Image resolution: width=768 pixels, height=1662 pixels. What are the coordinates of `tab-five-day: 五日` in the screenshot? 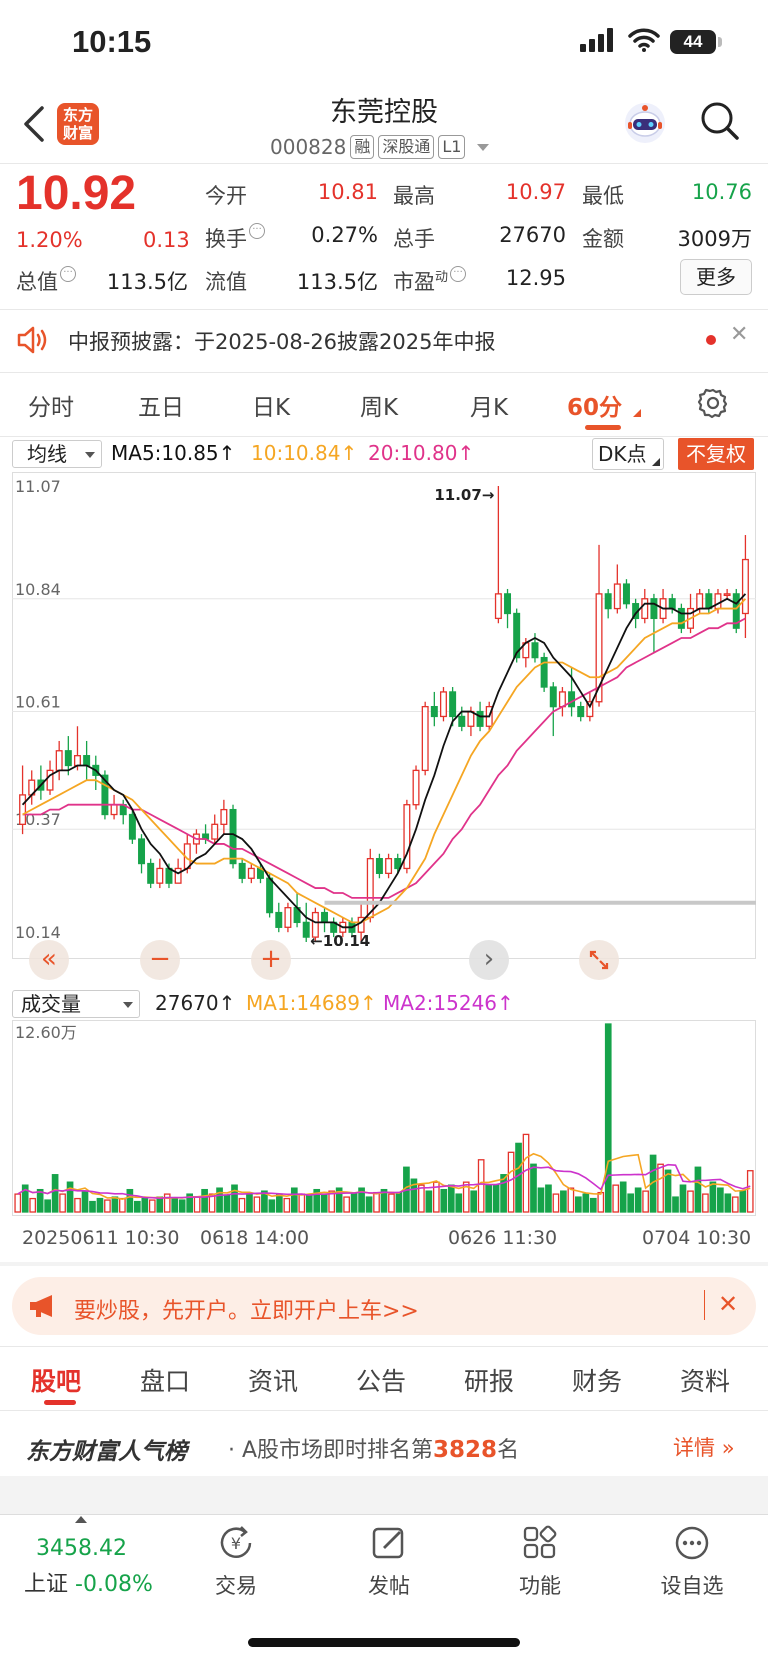 It's located at (161, 405).